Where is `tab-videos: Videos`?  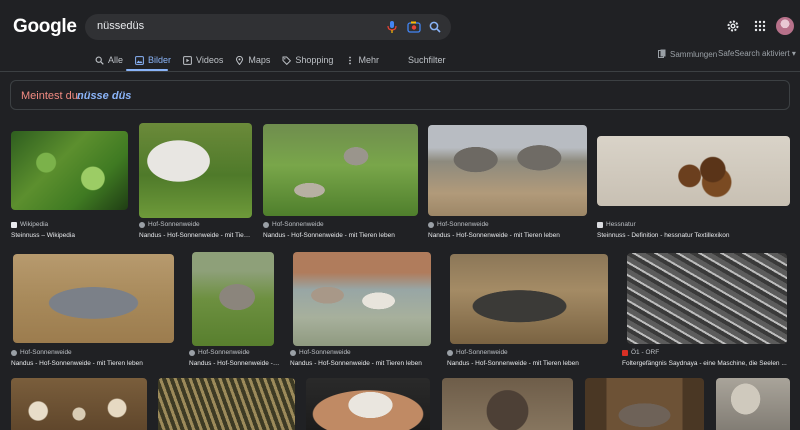 tab-videos: Videos is located at coordinates (203, 60).